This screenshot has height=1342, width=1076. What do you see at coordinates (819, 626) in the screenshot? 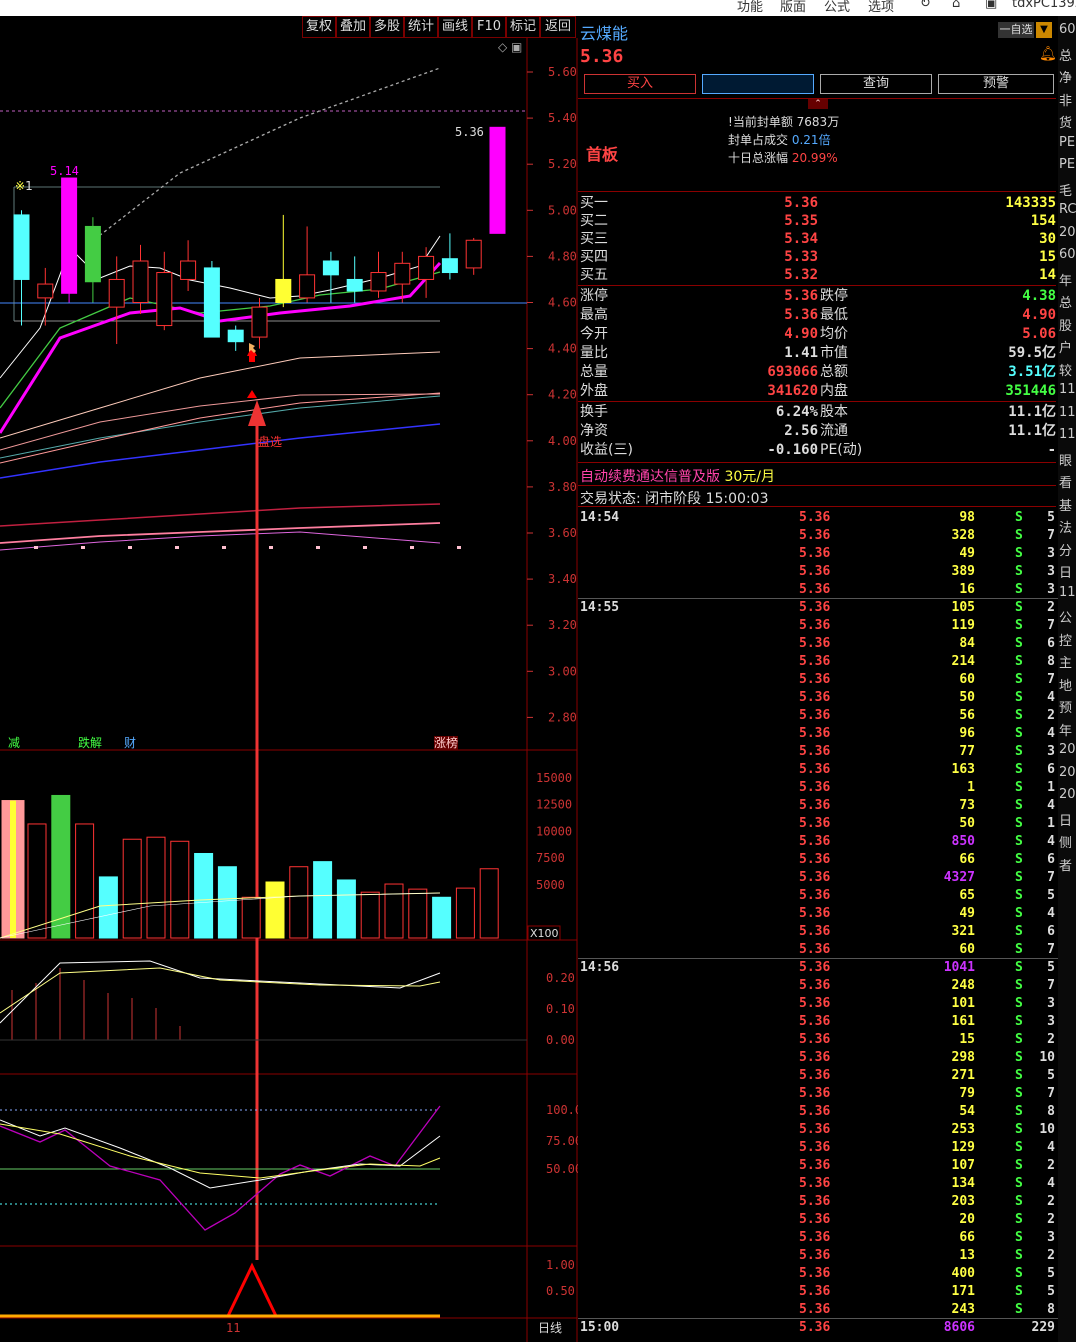
I see `tick-row: 5.36 119 S 7` at bounding box center [819, 626].